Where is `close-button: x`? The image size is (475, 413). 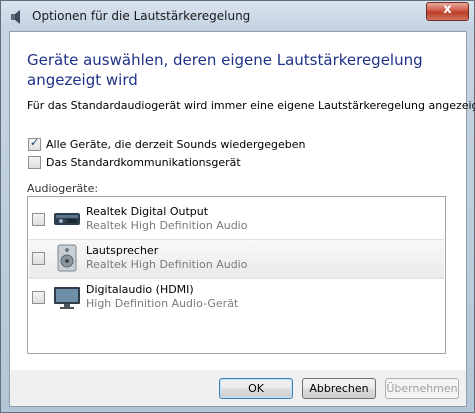 close-button: x is located at coordinates (447, 11).